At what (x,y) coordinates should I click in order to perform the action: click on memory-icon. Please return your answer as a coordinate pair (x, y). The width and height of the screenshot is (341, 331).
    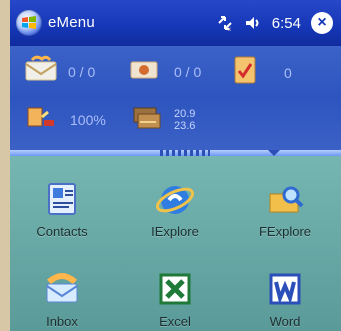
    Looking at the image, I should click on (146, 119).